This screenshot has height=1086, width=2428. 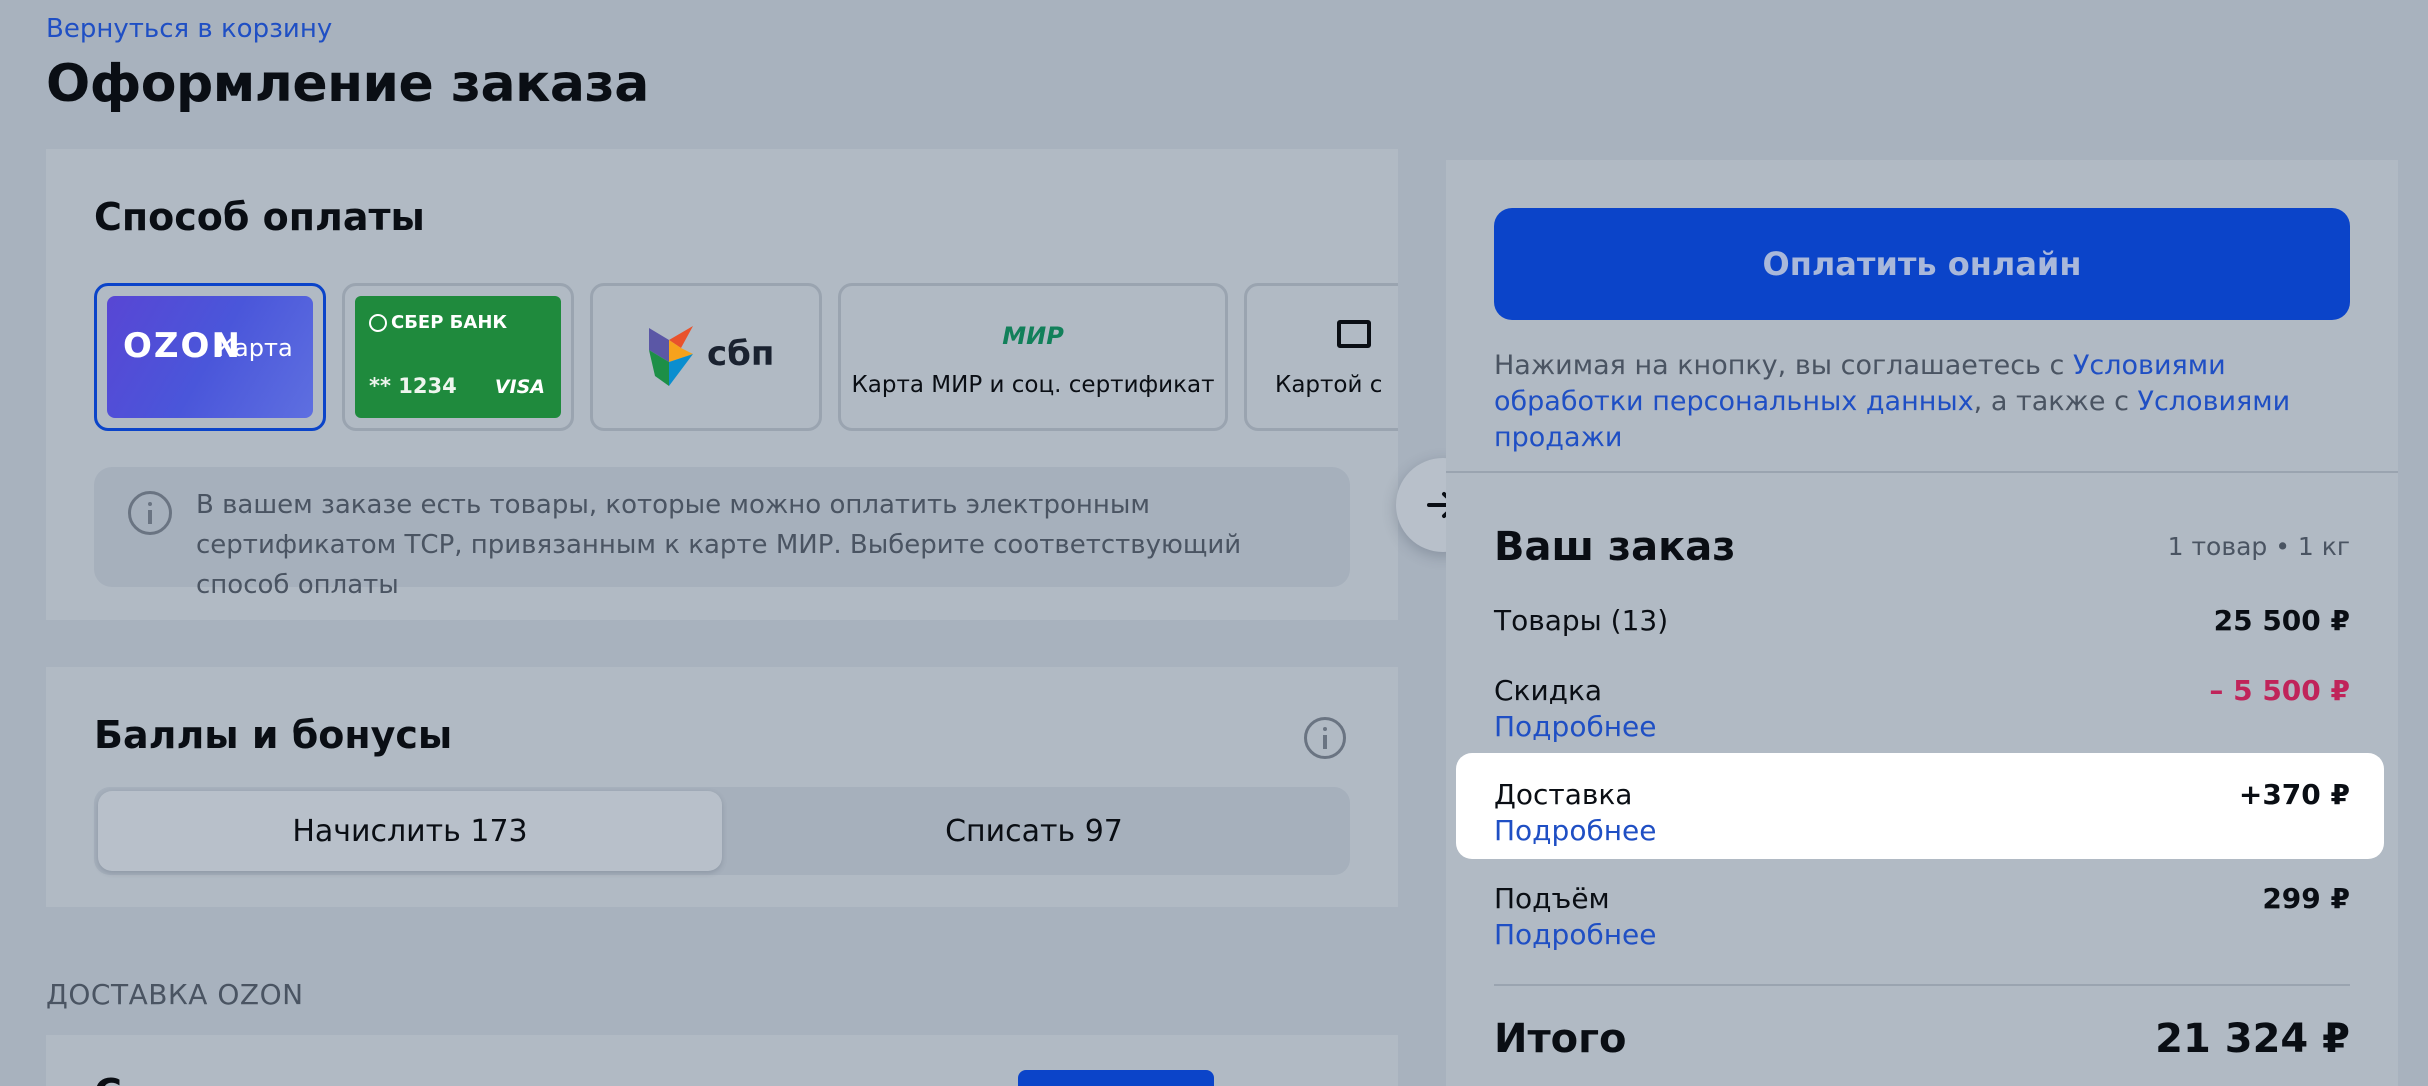 I want to click on lift-details-link: Подробнее, so click(x=1575, y=934).